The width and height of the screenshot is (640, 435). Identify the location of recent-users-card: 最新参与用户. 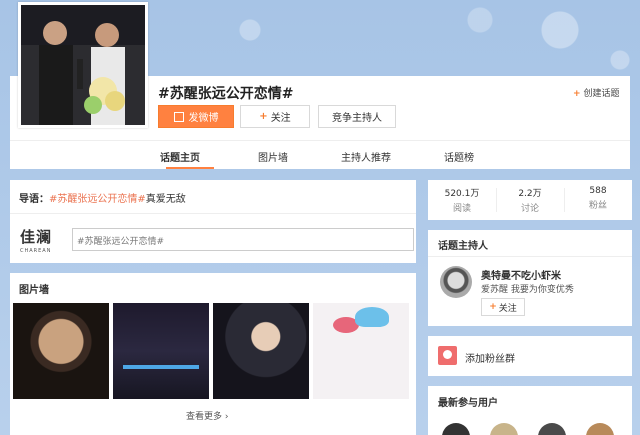
(530, 410).